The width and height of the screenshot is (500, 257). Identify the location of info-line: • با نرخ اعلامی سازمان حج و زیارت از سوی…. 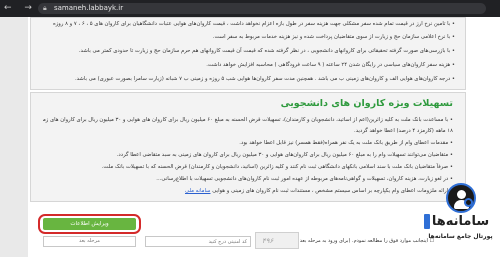
(333, 37).